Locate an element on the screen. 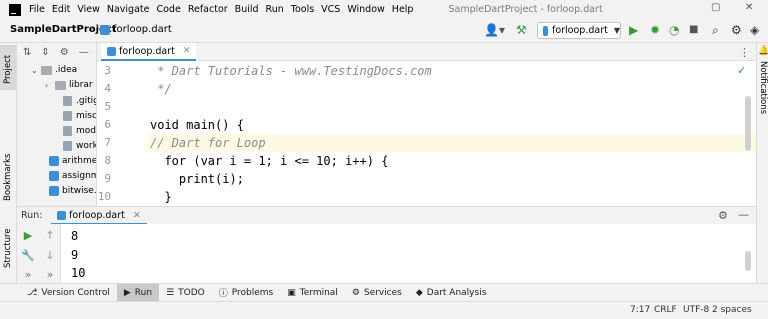 The width and height of the screenshot is (768, 319). menu-help: Help is located at coordinates (403, 9).